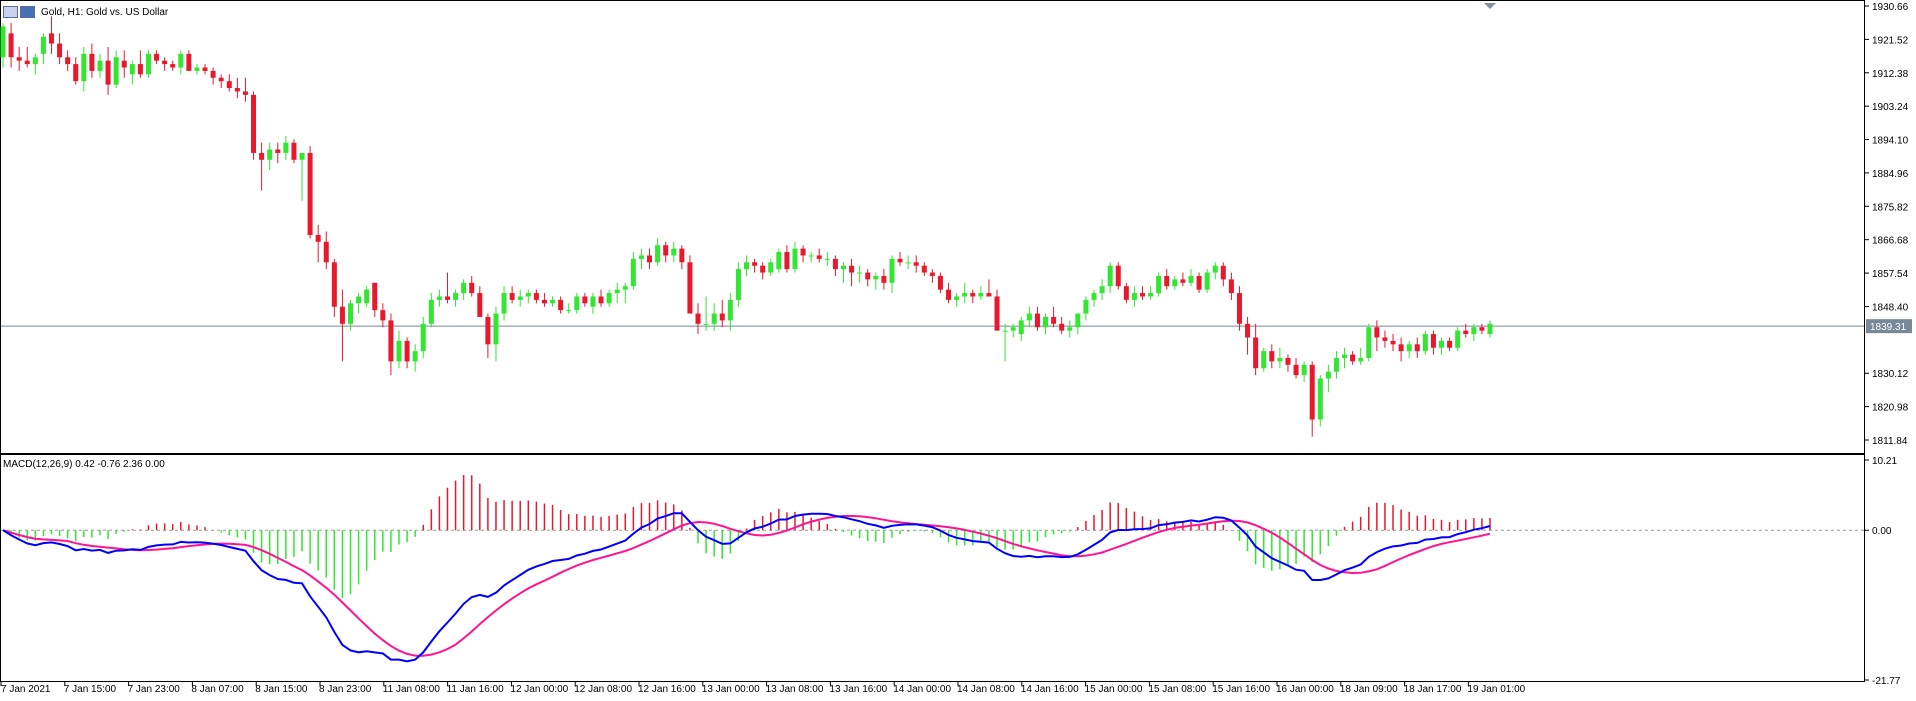 The height and width of the screenshot is (701, 1916). Describe the element at coordinates (1890, 207) in the screenshot. I see `price-tick-label: 1875.82` at that location.